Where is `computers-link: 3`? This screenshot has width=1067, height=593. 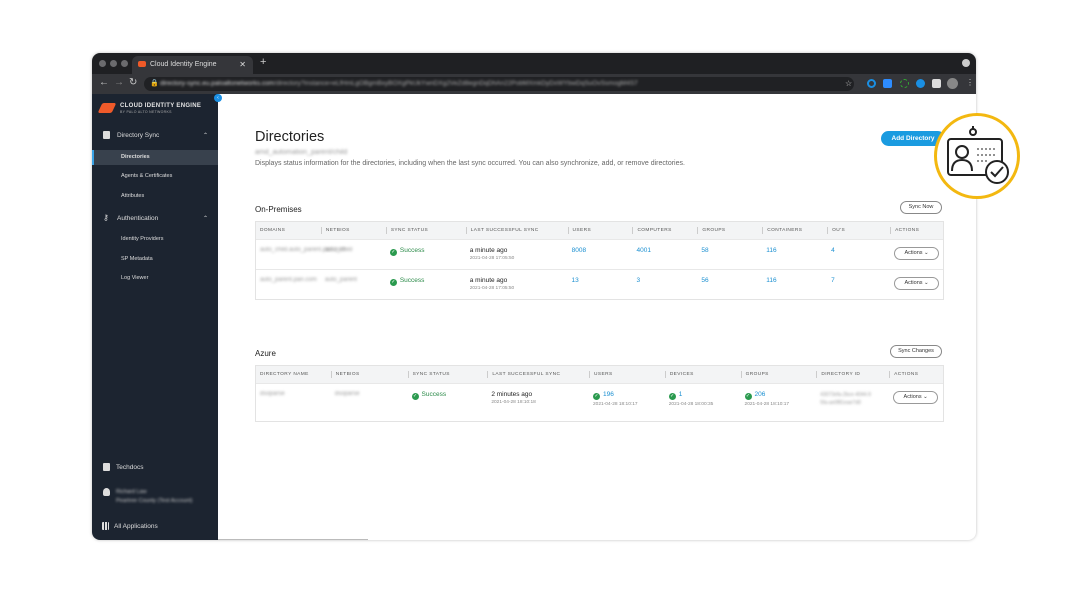 computers-link: 3 is located at coordinates (664, 288).